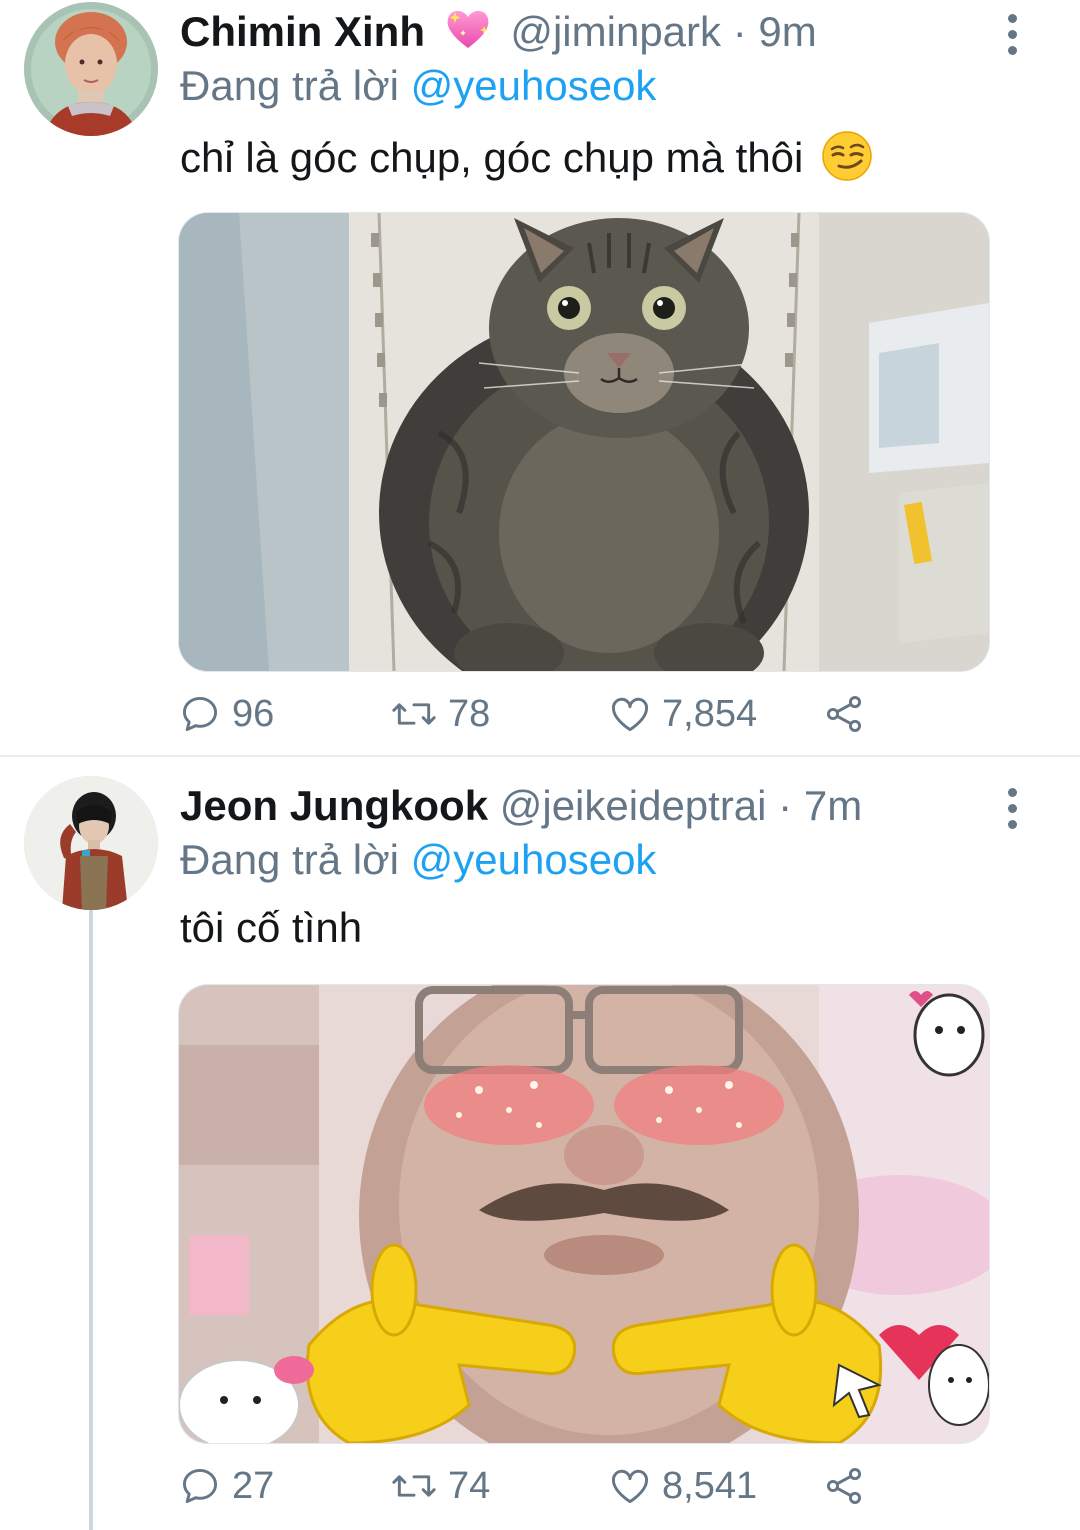 The width and height of the screenshot is (1080, 1530). What do you see at coordinates (833, 805) in the screenshot?
I see `timestamp: 7m` at bounding box center [833, 805].